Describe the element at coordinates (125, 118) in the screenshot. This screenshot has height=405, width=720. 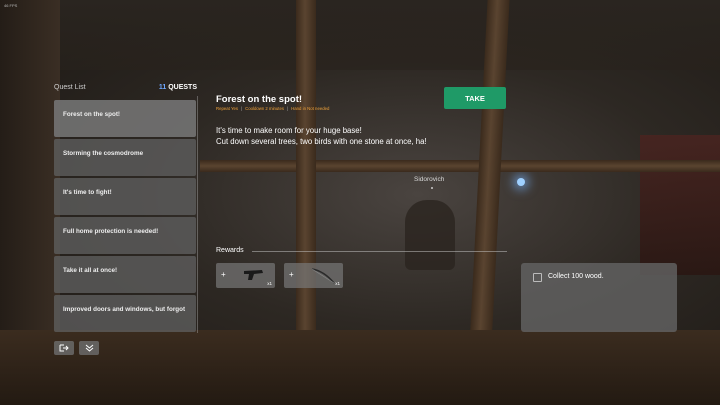
I see `quest-item: Forest on the spot!` at that location.